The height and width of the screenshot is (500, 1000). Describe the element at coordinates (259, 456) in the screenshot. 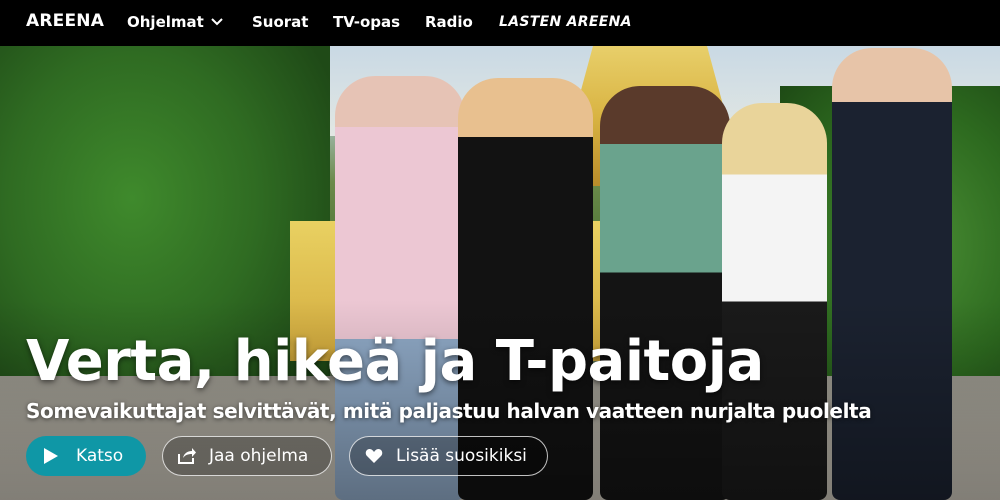

I see `share-button-label: Jaa ohjelma` at that location.